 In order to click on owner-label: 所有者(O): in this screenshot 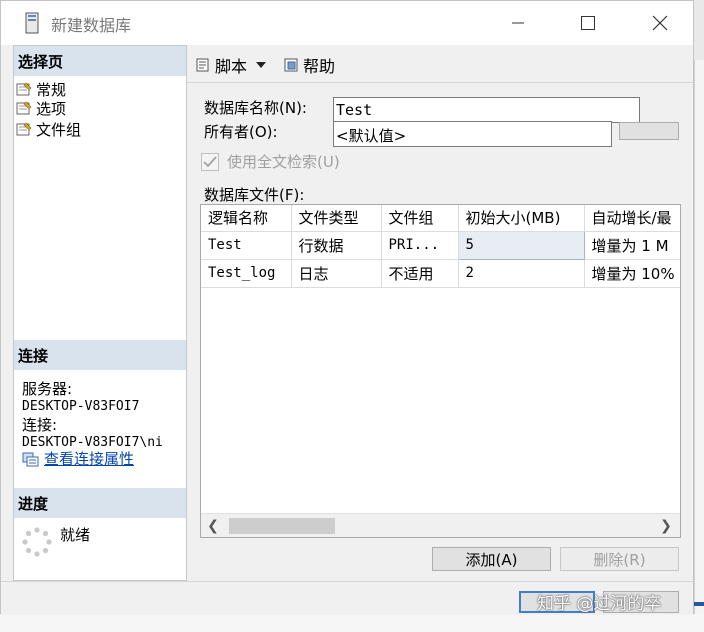, I will do `click(241, 132)`.